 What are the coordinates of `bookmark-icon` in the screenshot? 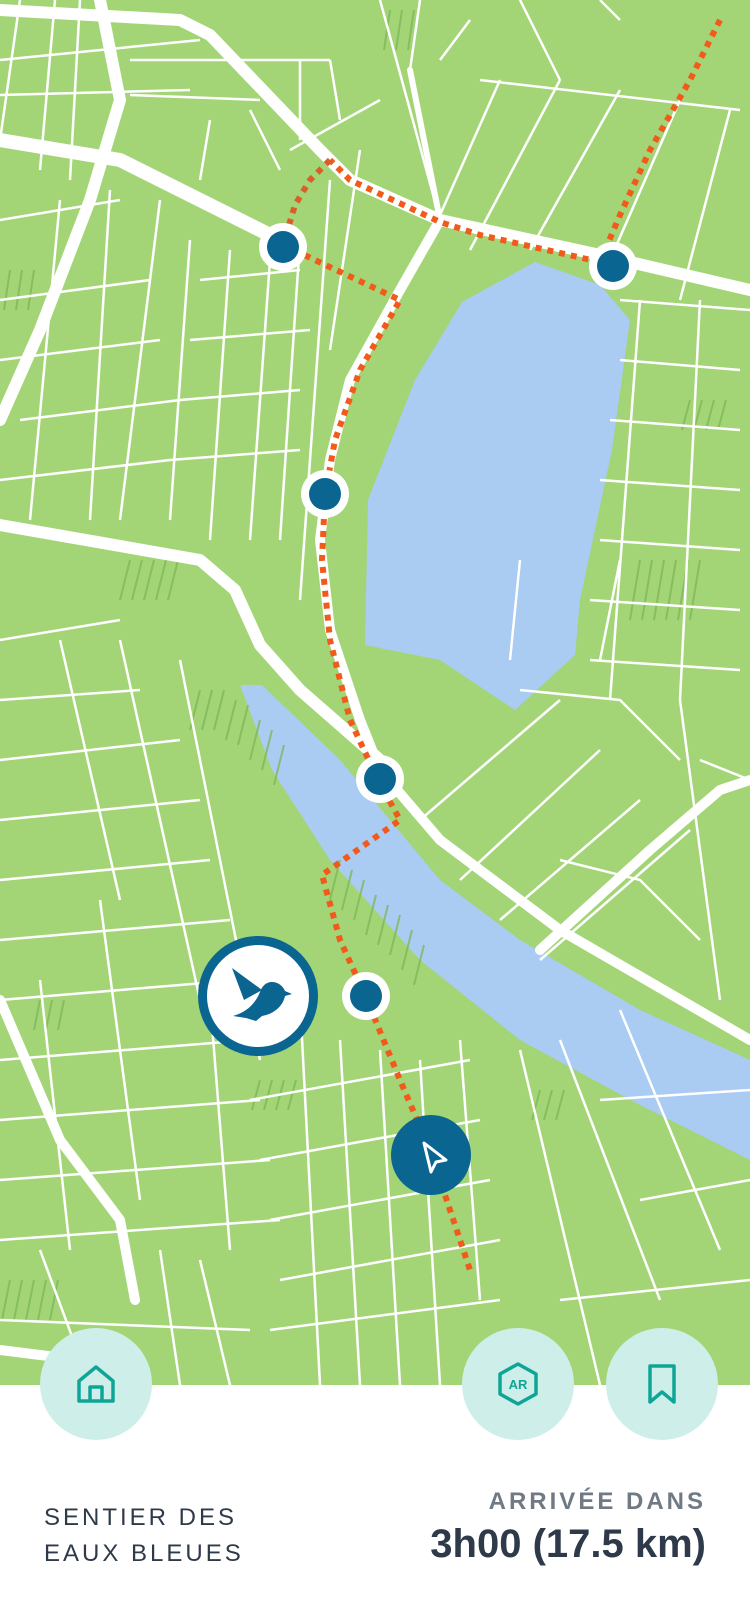 It's located at (662, 1384).